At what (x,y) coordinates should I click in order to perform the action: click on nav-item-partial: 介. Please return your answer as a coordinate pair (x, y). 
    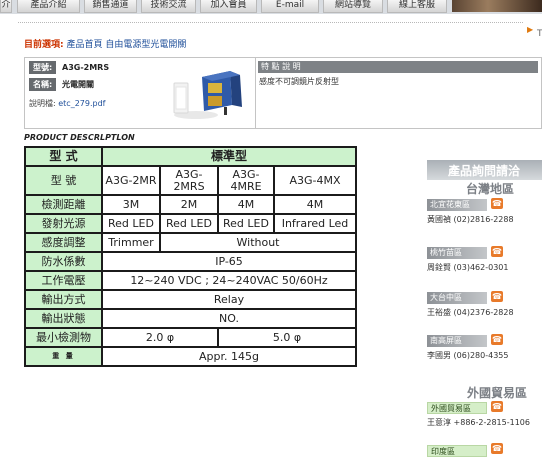
    Looking at the image, I should click on (6, 6).